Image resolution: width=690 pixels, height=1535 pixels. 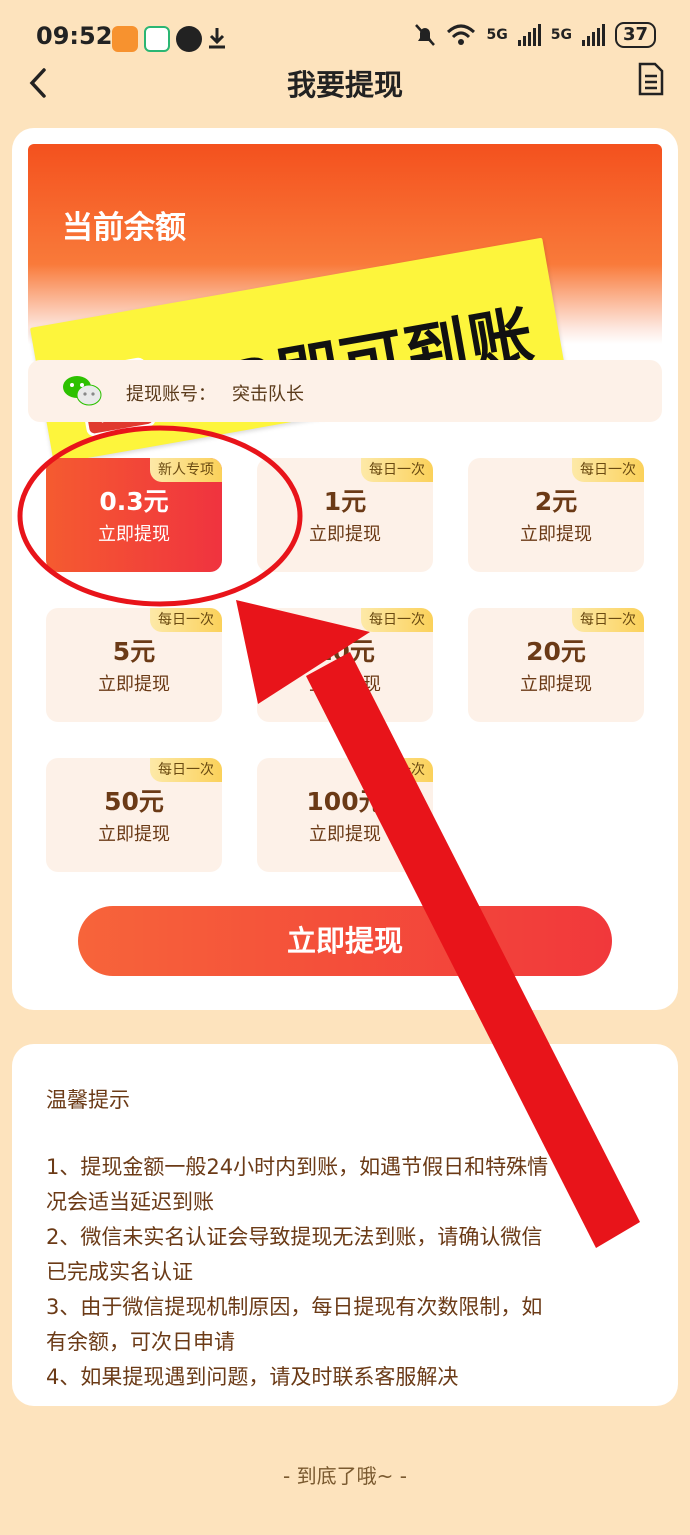 What do you see at coordinates (171, 394) in the screenshot?
I see `account-label: 提现账号：` at bounding box center [171, 394].